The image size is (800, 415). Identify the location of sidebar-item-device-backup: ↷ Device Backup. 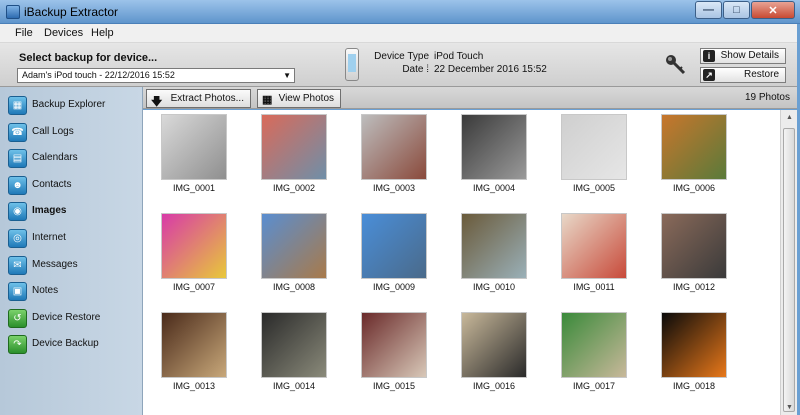
(72, 344).